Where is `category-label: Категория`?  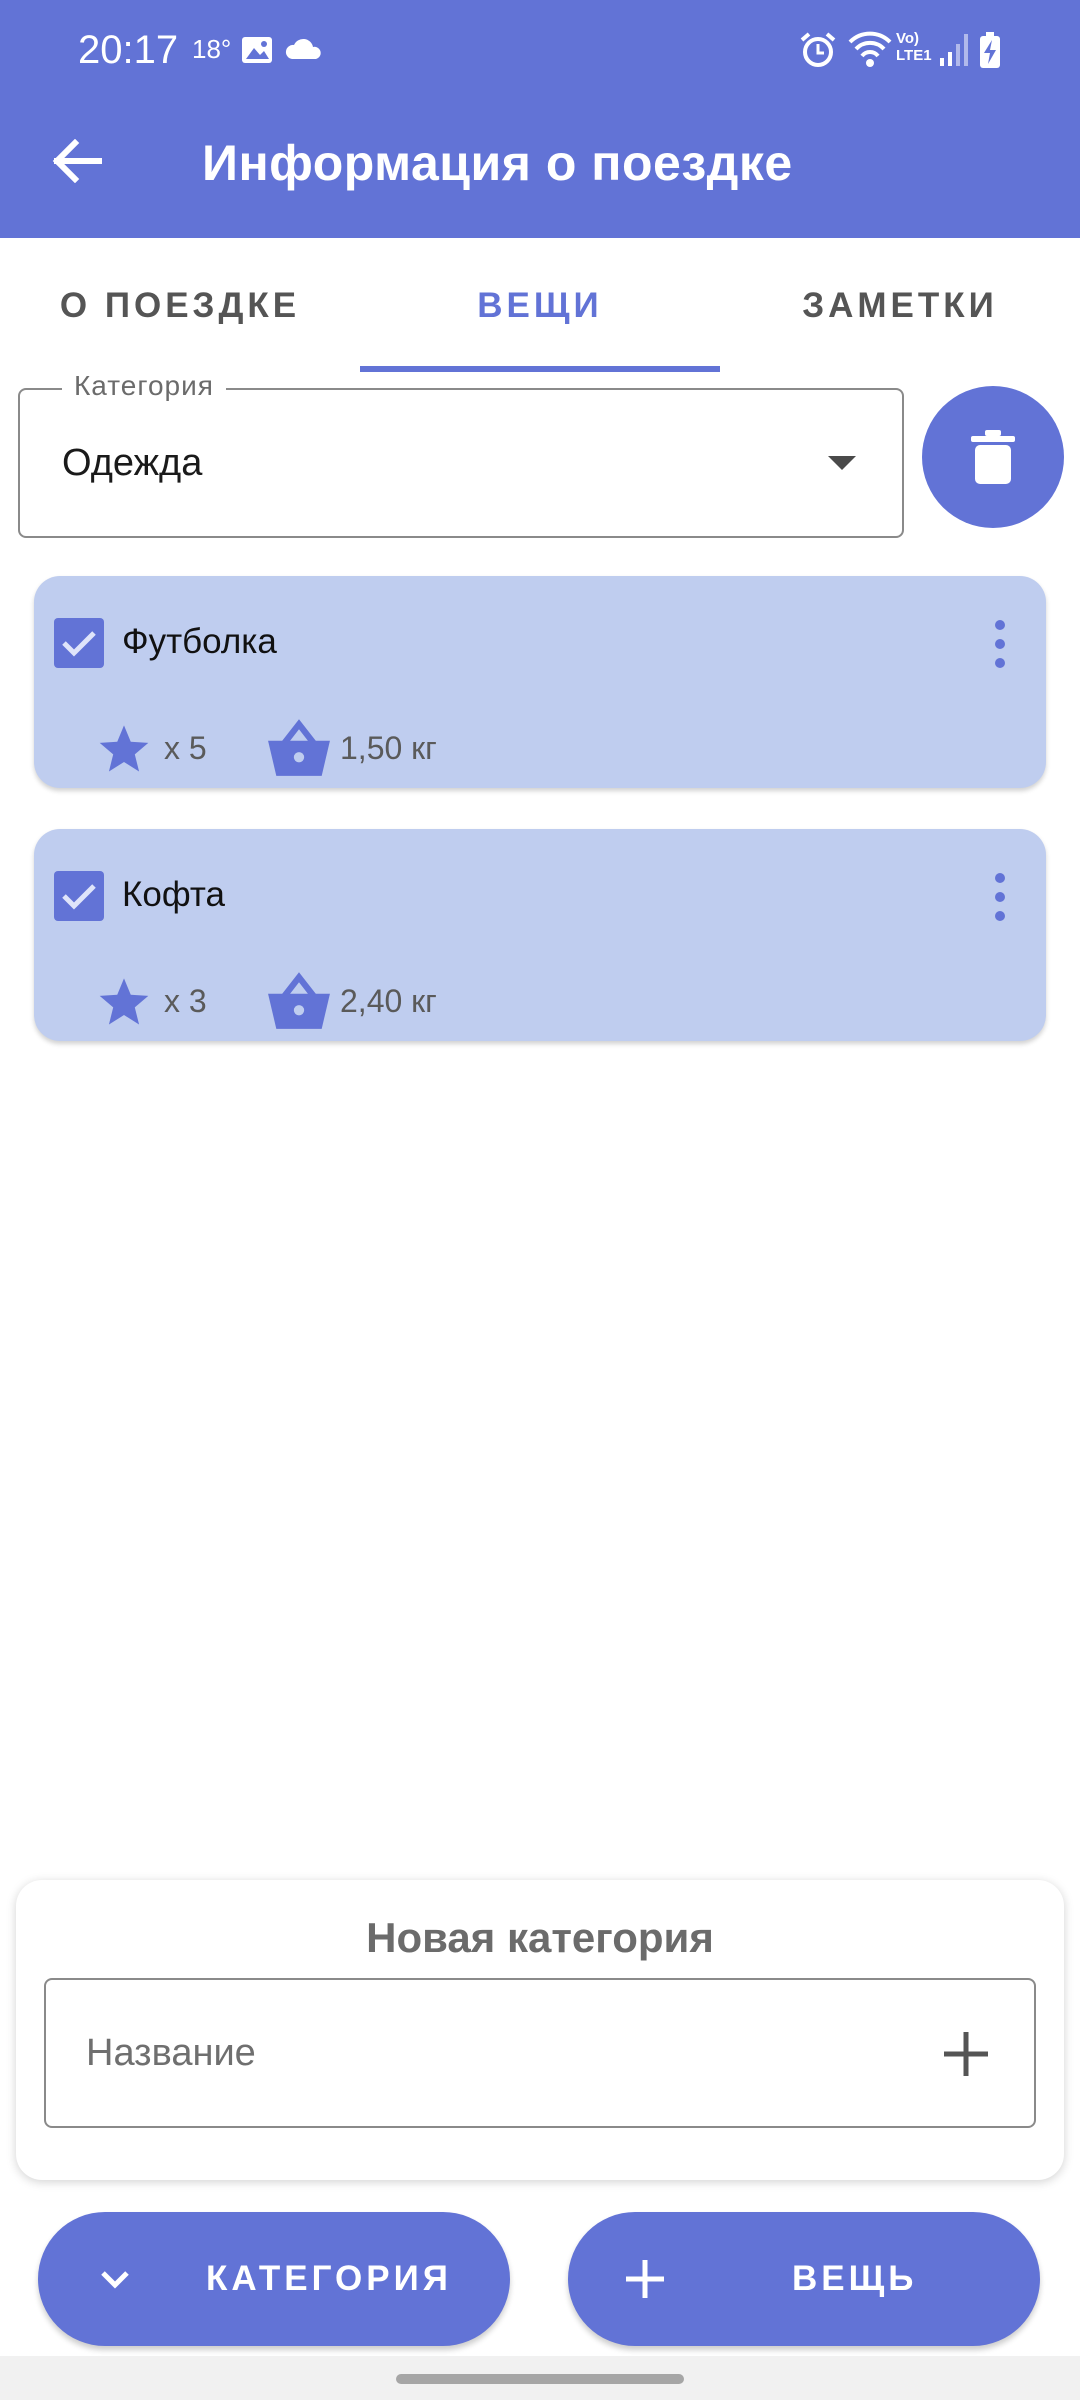 category-label: Категория is located at coordinates (144, 386).